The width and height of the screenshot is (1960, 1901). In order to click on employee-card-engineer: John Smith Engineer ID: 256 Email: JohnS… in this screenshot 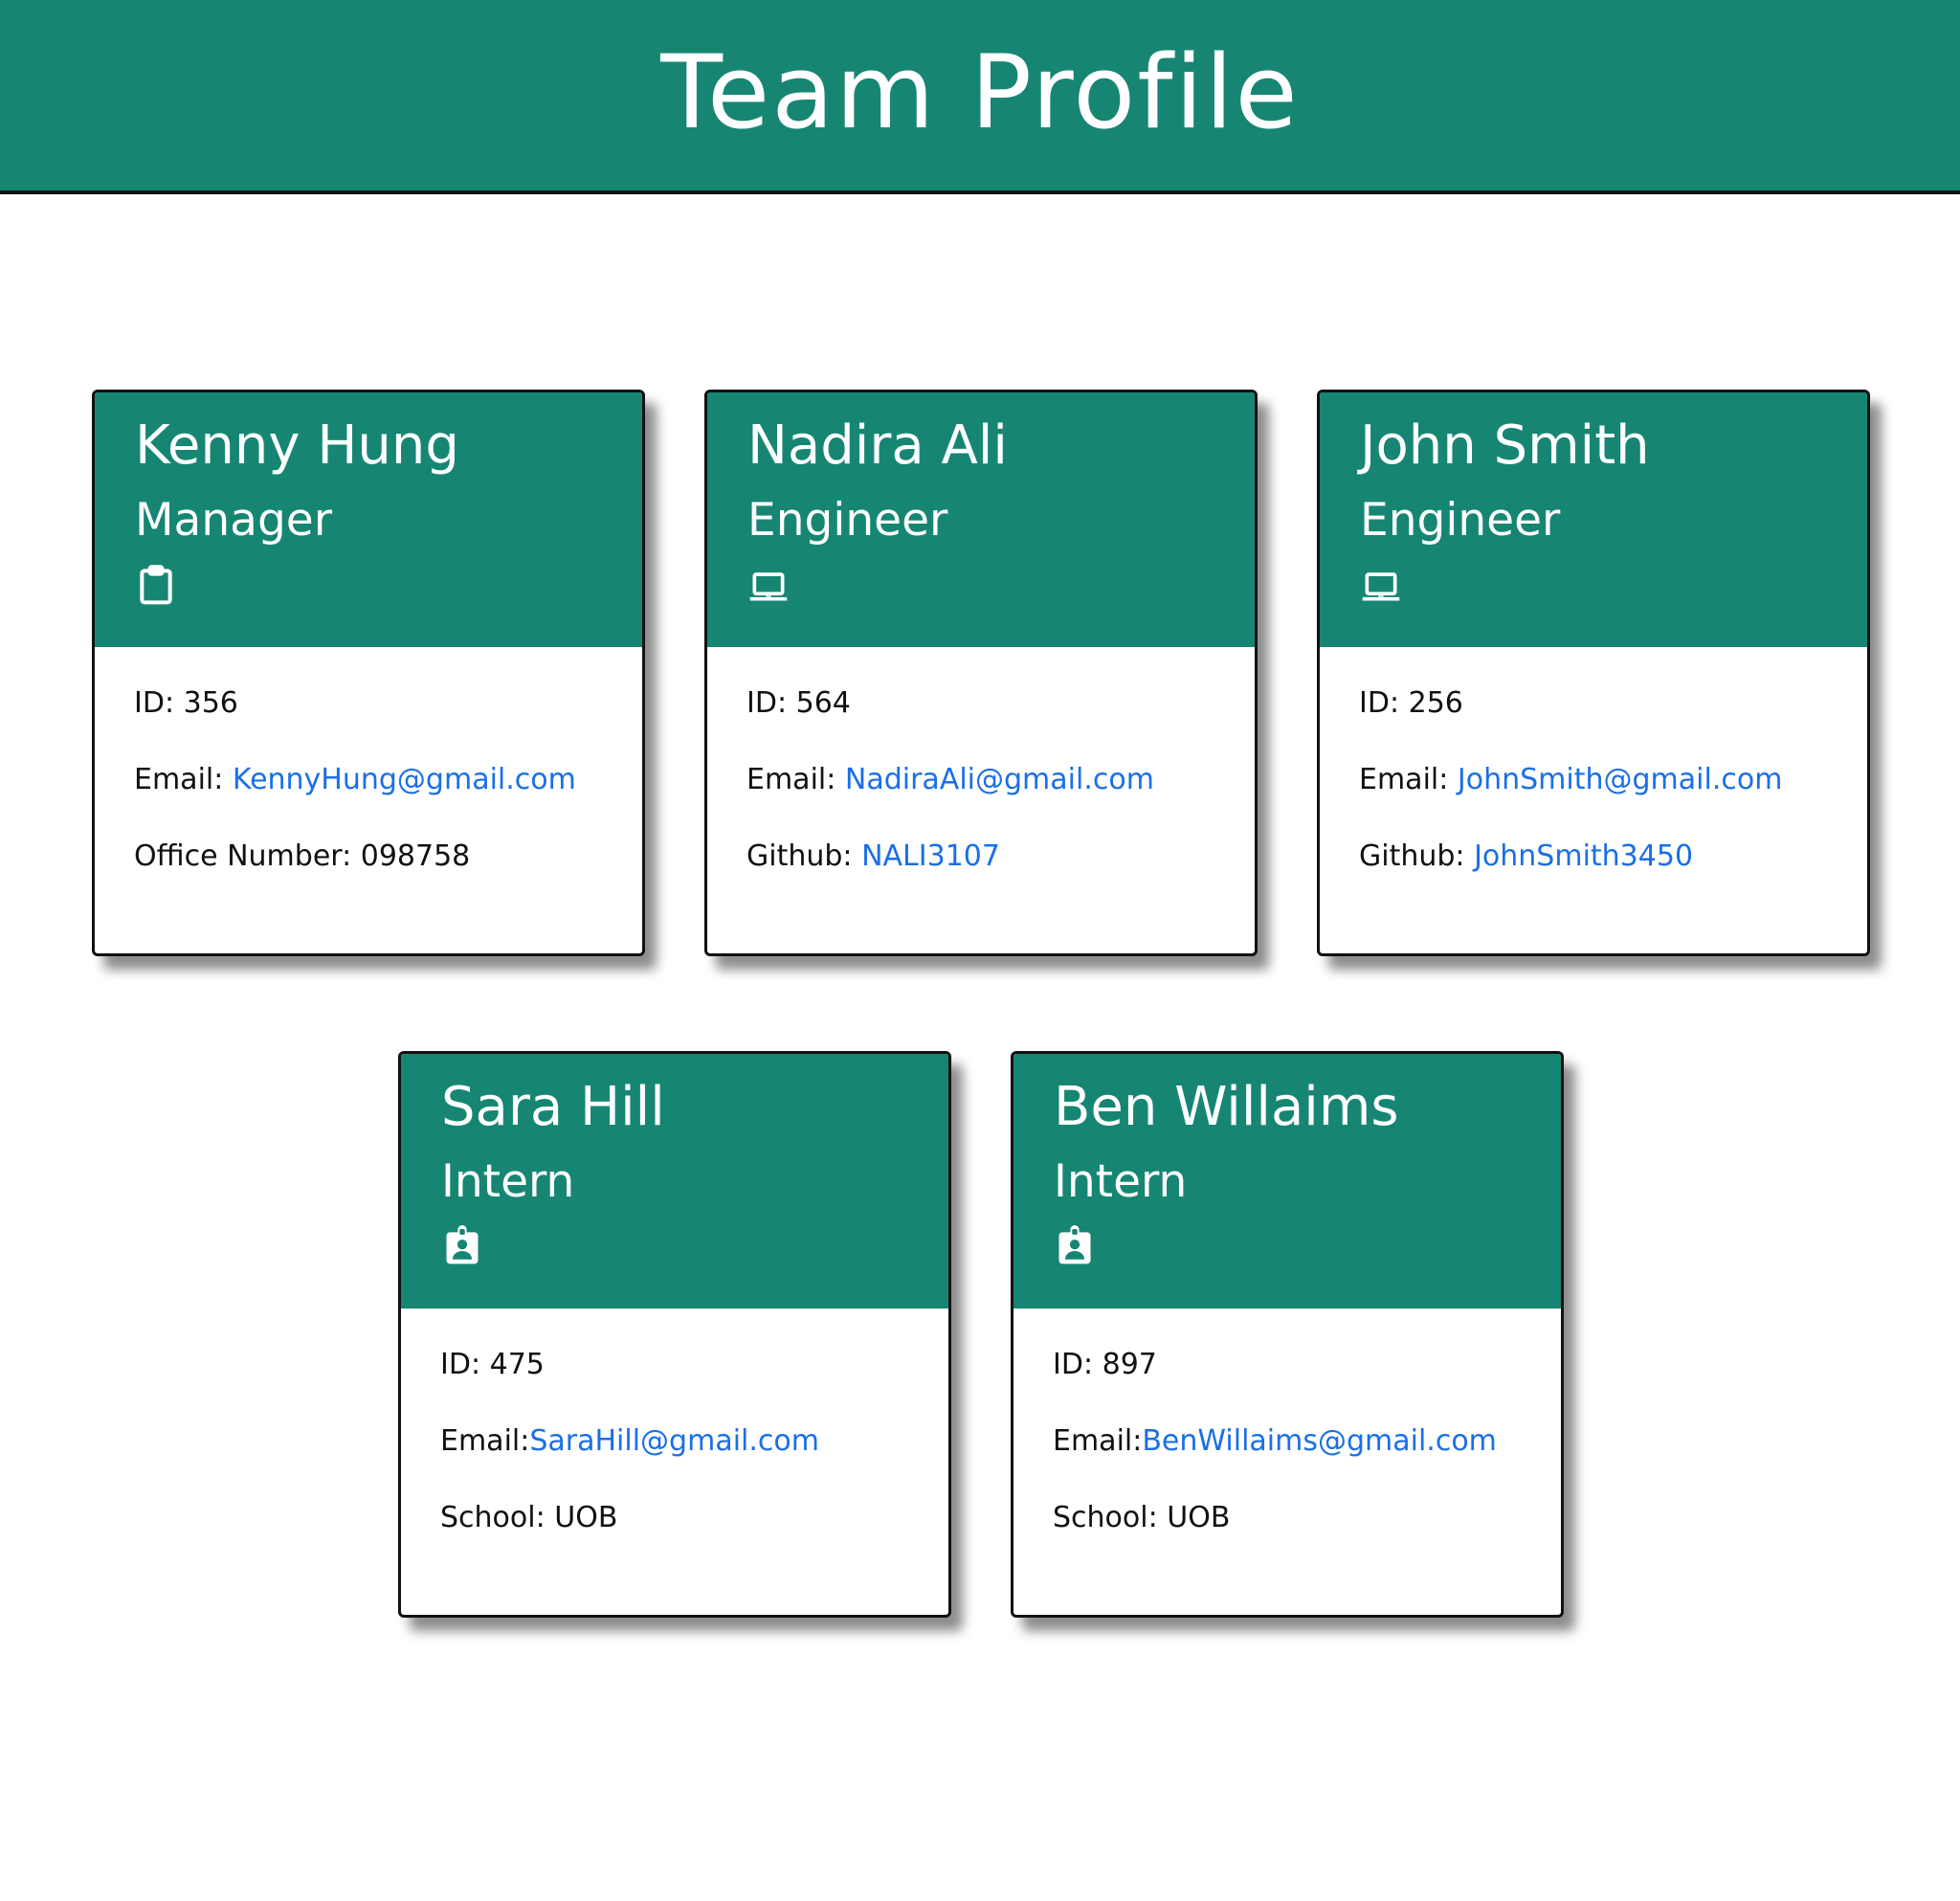, I will do `click(1594, 673)`.